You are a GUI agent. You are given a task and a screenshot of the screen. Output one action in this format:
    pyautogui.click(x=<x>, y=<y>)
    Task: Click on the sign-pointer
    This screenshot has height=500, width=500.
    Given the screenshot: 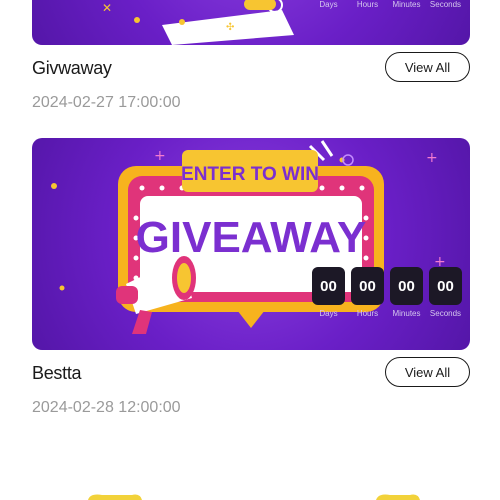 What is the action you would take?
    pyautogui.click(x=251, y=319)
    